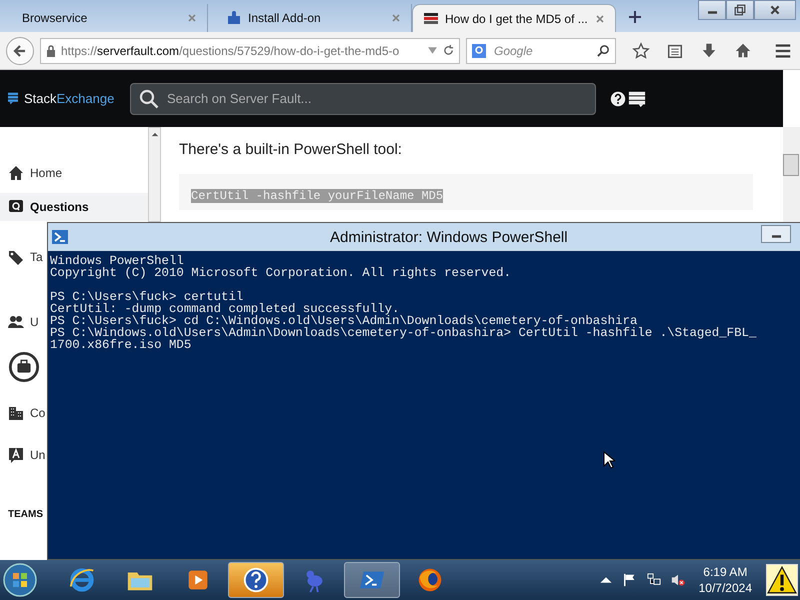 The image size is (800, 600). What do you see at coordinates (629, 580) in the screenshot?
I see `flag-icon` at bounding box center [629, 580].